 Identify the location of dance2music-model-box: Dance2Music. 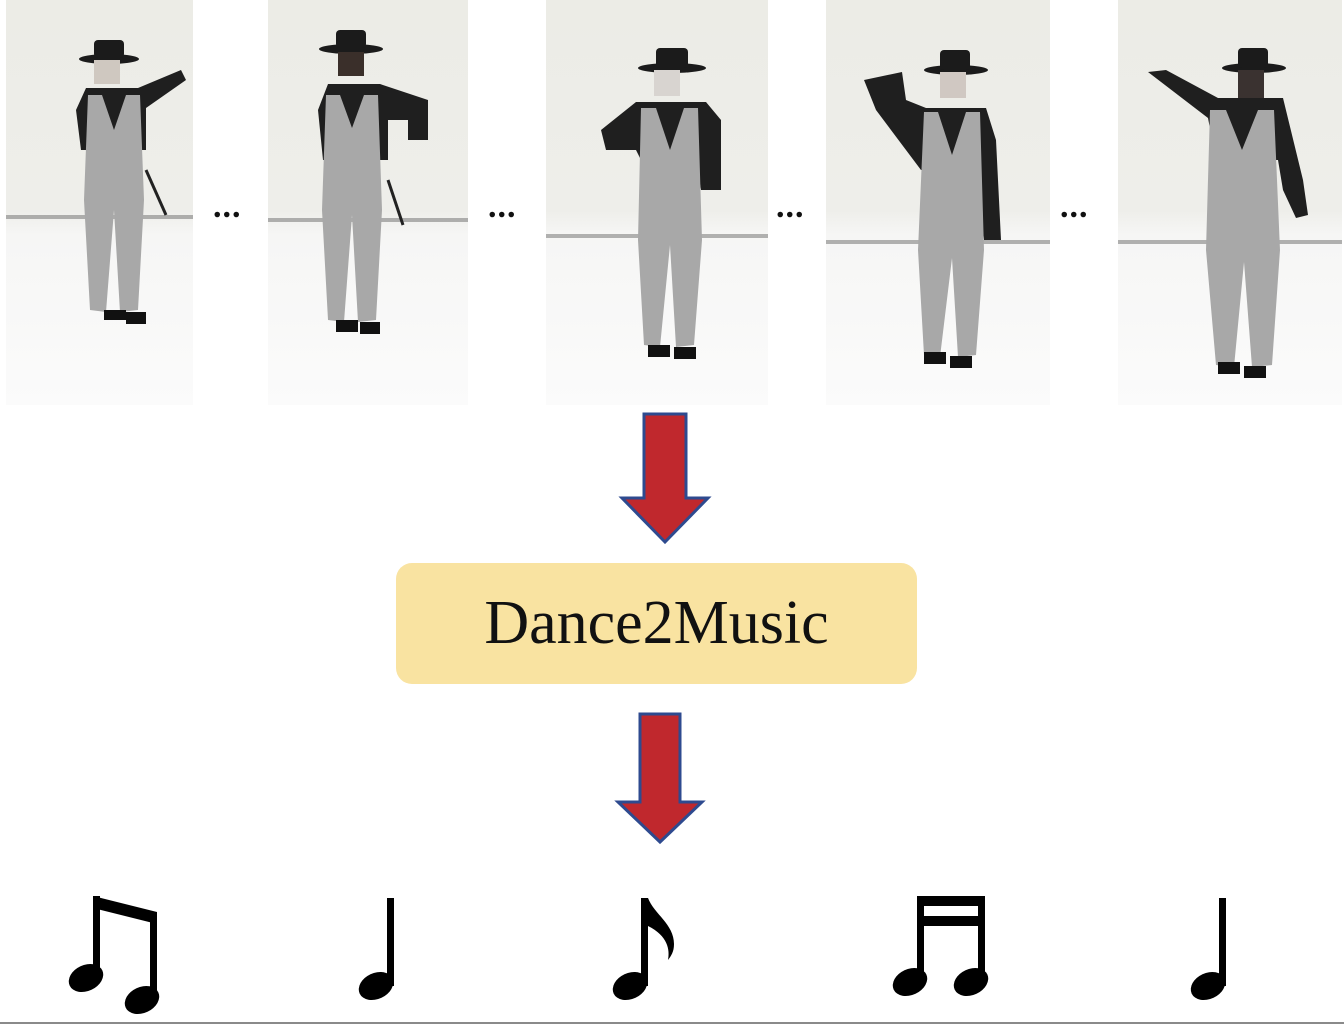
(656, 623).